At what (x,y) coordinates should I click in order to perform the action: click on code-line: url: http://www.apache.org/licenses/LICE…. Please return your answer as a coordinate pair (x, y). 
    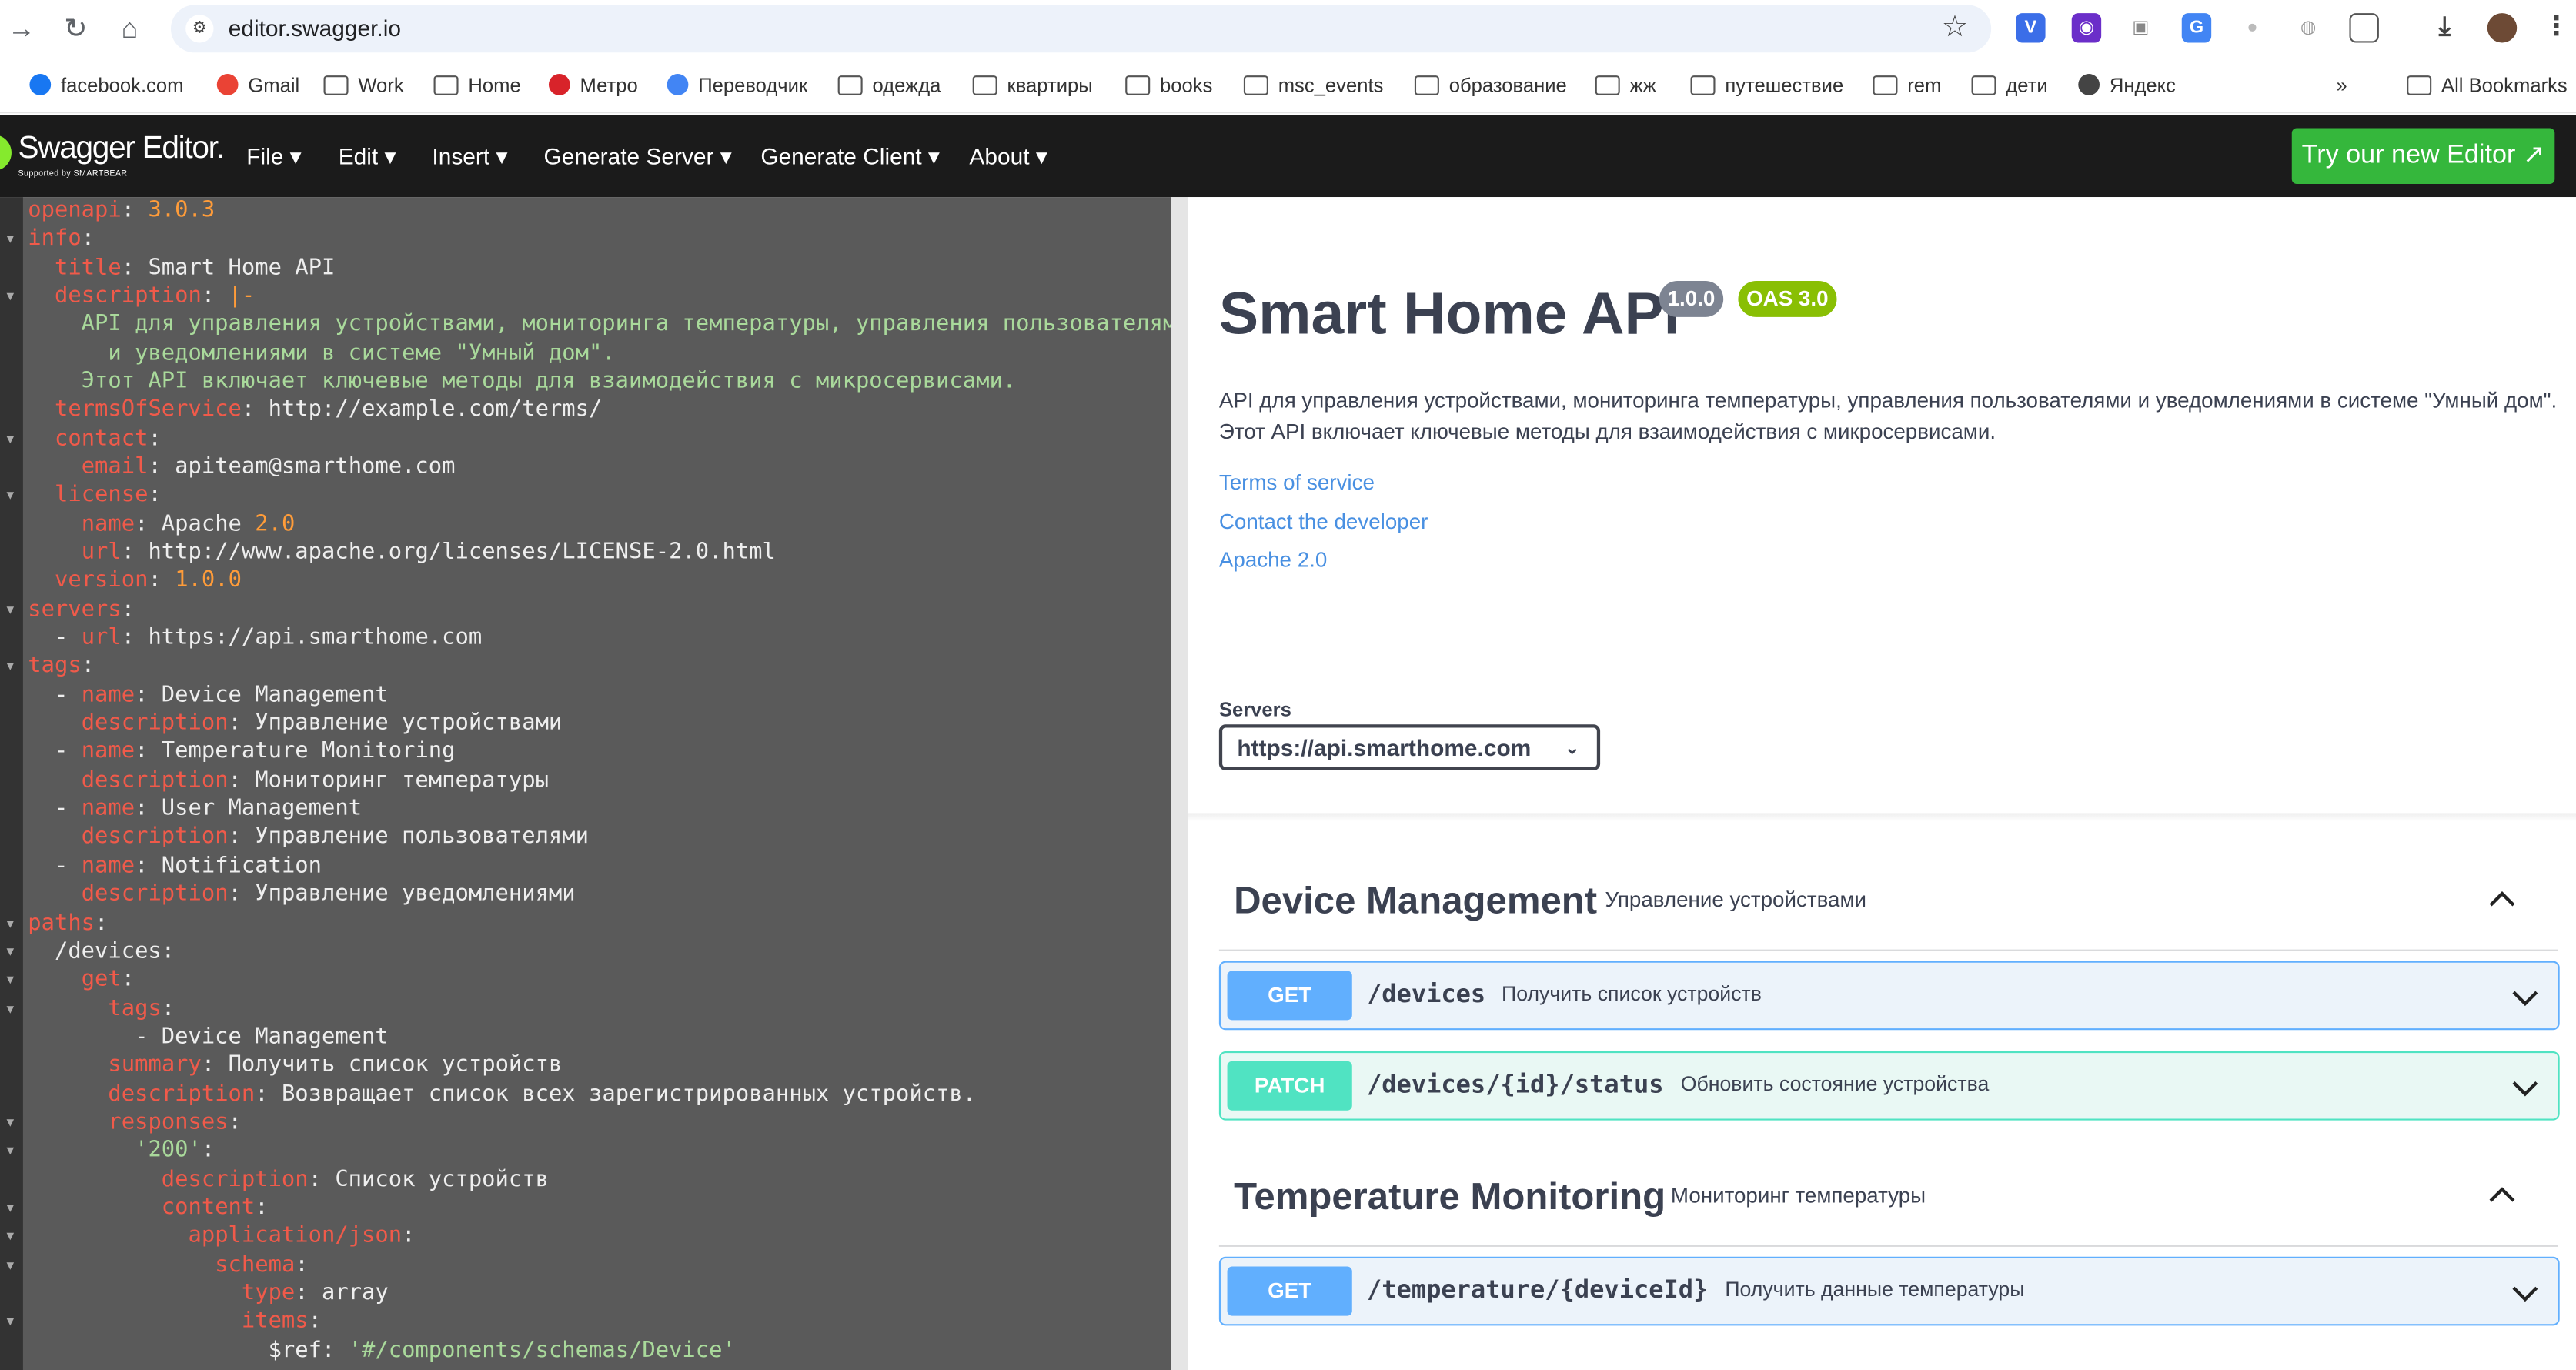
    Looking at the image, I should click on (402, 552).